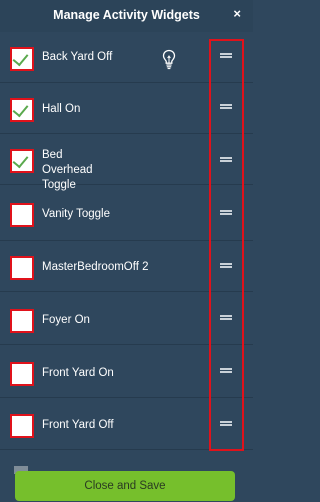 The width and height of the screenshot is (320, 502). Describe the element at coordinates (67, 170) in the screenshot. I see `list-item-label: Bed Overhead Toggle` at that location.